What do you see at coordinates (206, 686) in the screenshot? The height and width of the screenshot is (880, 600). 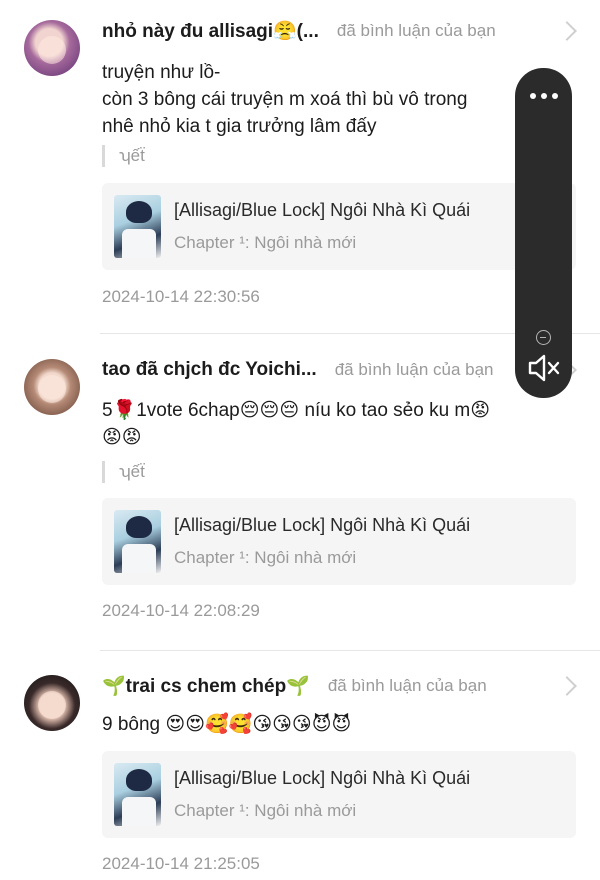 I see `username: 🌱trai cs chem chép🌱` at bounding box center [206, 686].